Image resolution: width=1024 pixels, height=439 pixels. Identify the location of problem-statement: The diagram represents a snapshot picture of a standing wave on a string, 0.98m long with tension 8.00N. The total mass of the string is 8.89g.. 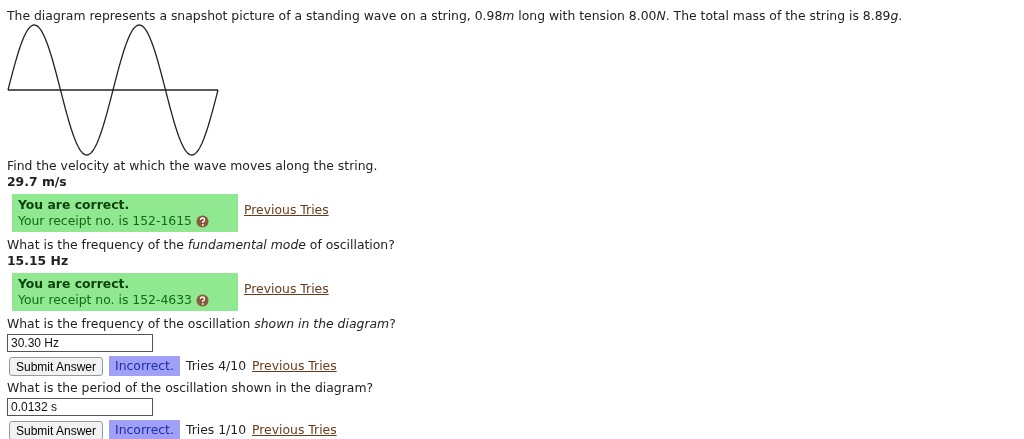
(455, 16).